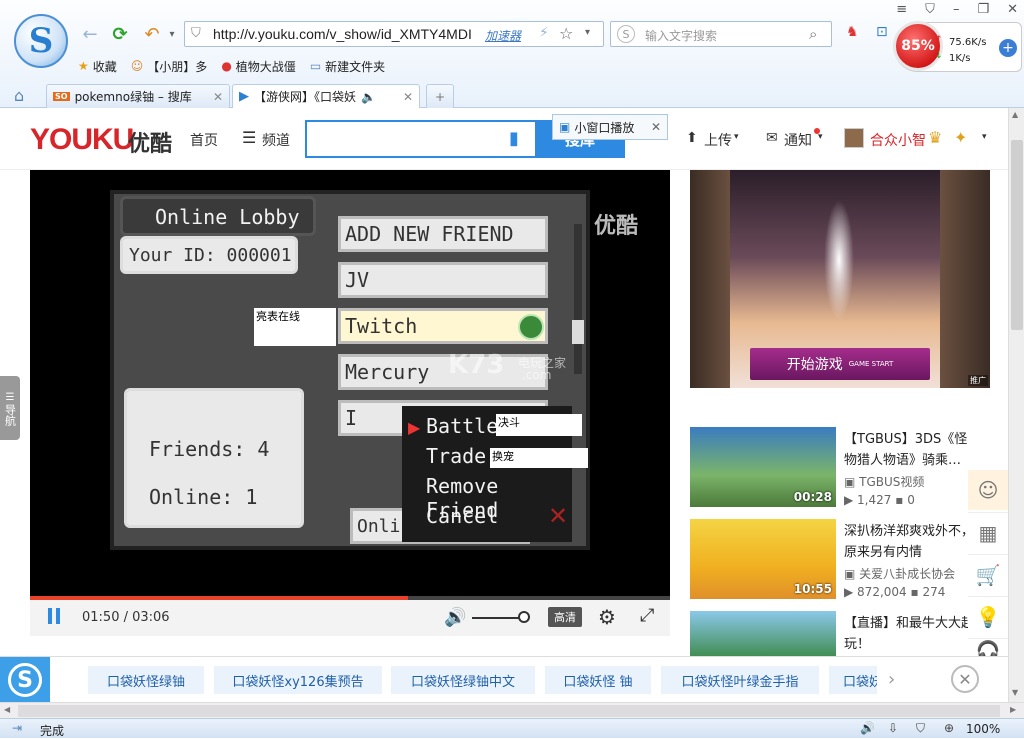 Image resolution: width=1024 pixels, height=739 pixels. Describe the element at coordinates (90, 34) in the screenshot. I see `back-arrow-icon: ←` at that location.